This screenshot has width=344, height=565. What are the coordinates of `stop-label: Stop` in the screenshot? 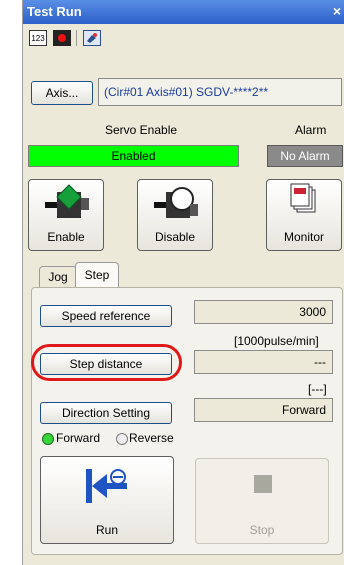 It's located at (262, 530).